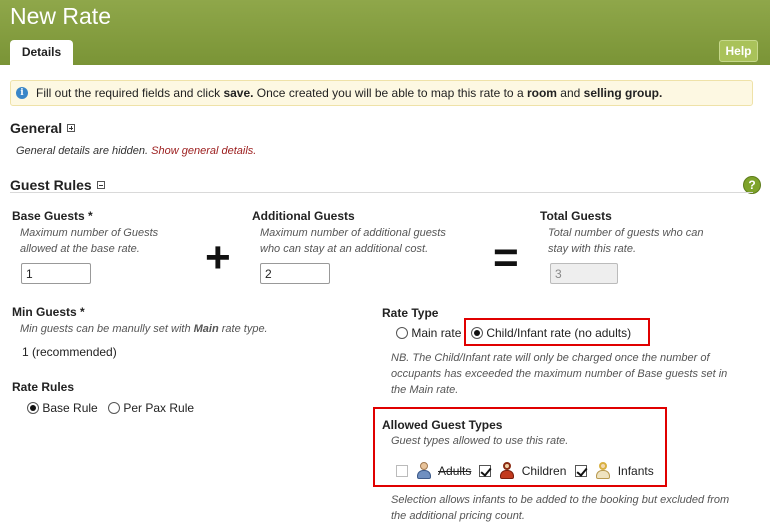 The image size is (770, 532). What do you see at coordinates (43, 387) in the screenshot?
I see `rate-rules-label: Rate Rules` at bounding box center [43, 387].